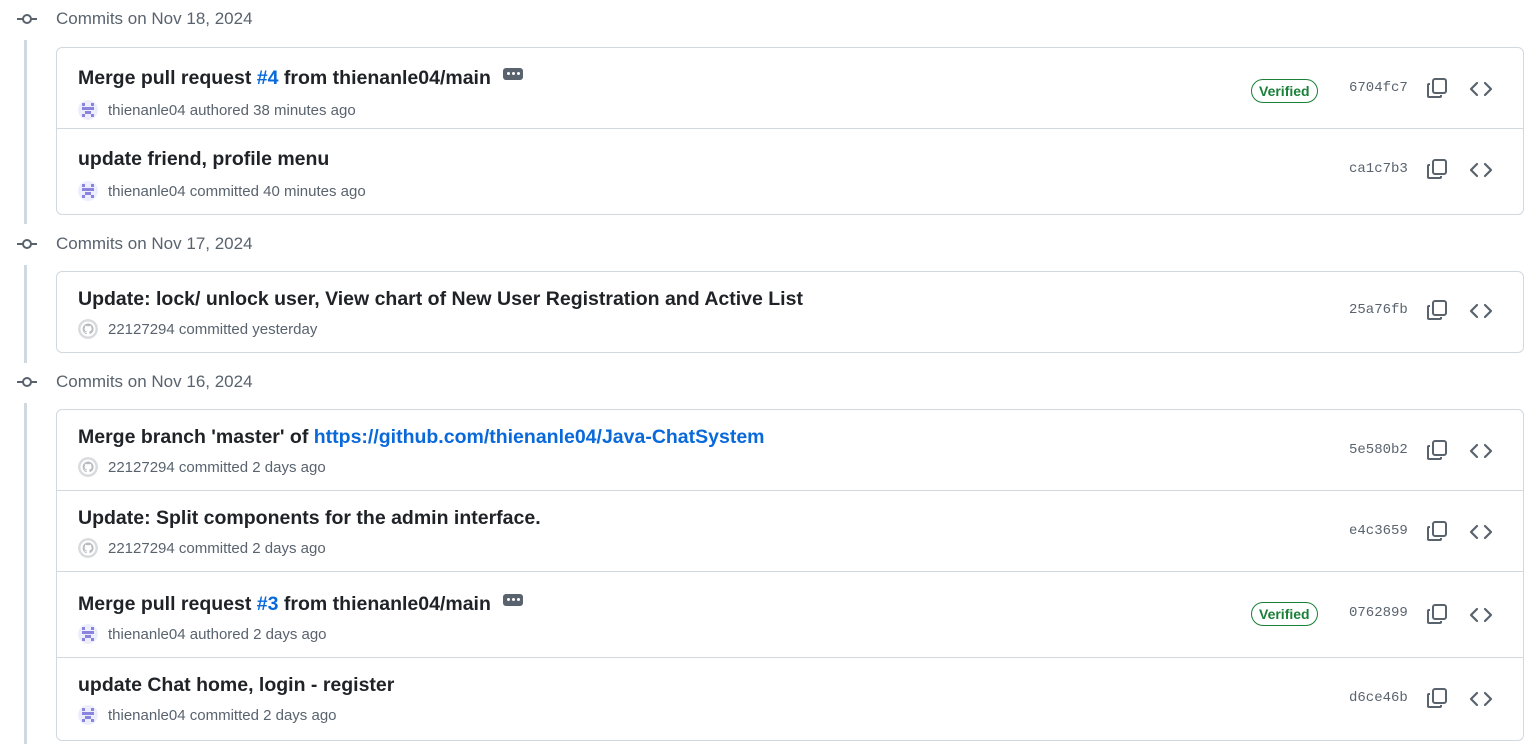  What do you see at coordinates (154, 381) in the screenshot?
I see `commit-group-title: Commits on Nov 16, 2024` at bounding box center [154, 381].